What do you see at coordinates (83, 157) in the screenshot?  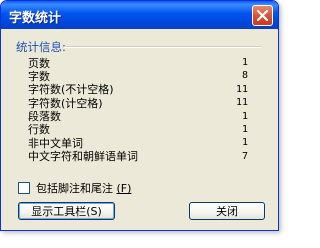 I see `stat-label: 中文字符和朝鲜语单词` at bounding box center [83, 157].